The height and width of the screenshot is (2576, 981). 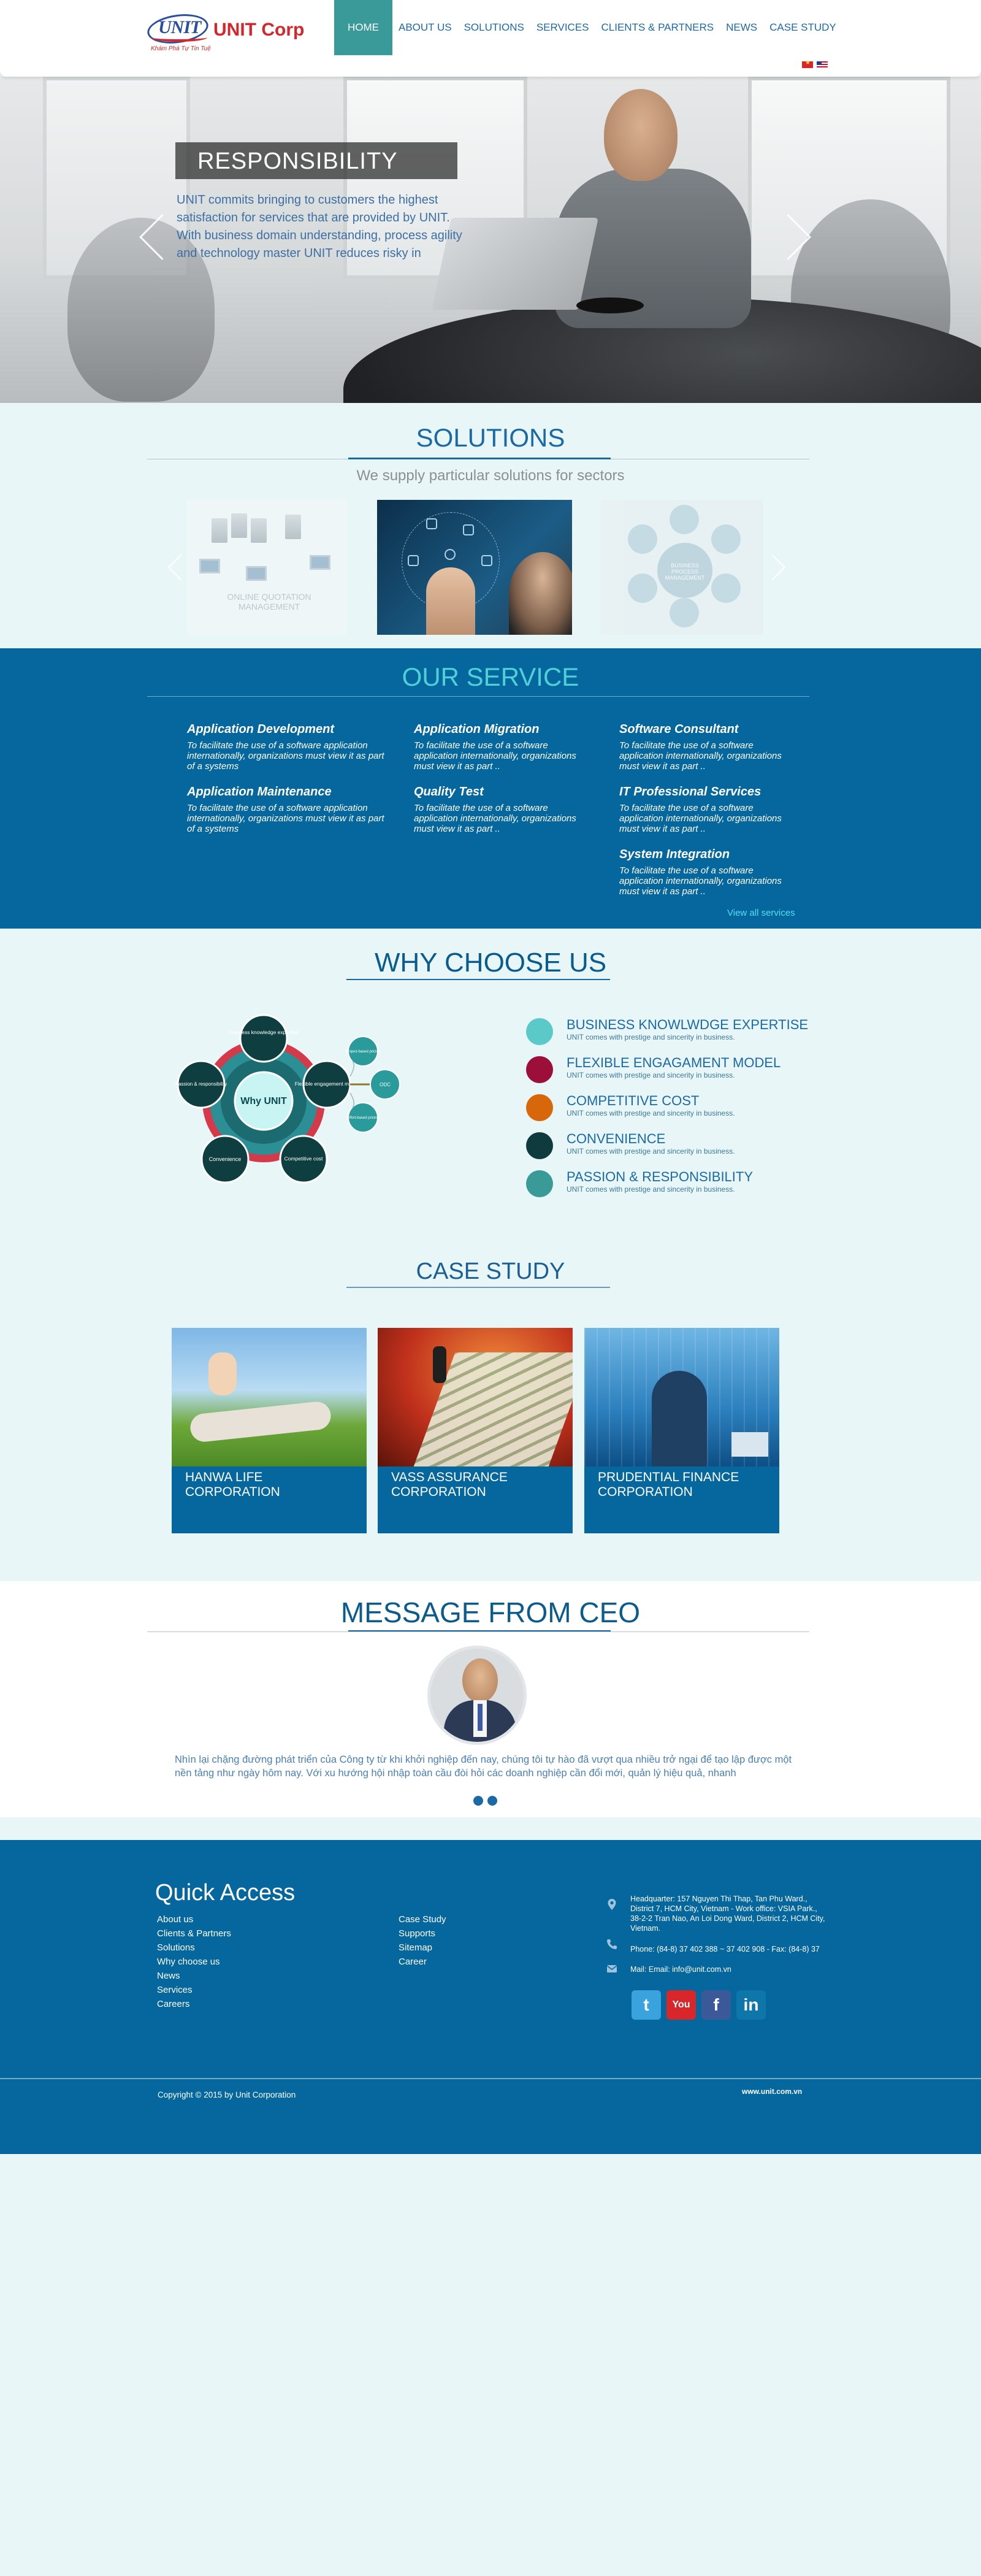 I want to click on case-card-prudential: PRUDENTIAL FINANCE CORPORATION, so click(x=681, y=1430).